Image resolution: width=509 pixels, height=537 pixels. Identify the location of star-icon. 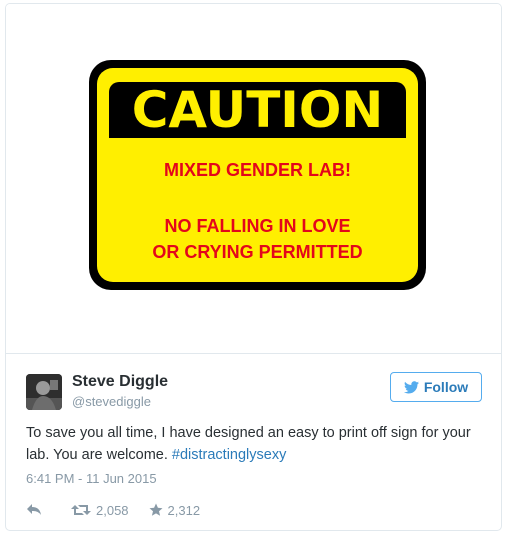
(156, 510).